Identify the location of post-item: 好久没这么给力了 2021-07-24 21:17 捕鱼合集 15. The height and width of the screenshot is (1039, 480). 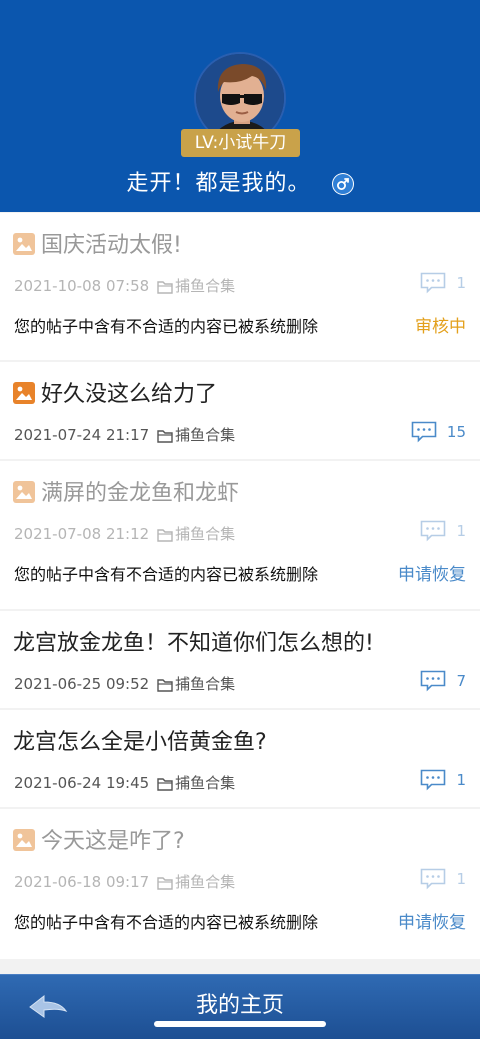
(240, 410).